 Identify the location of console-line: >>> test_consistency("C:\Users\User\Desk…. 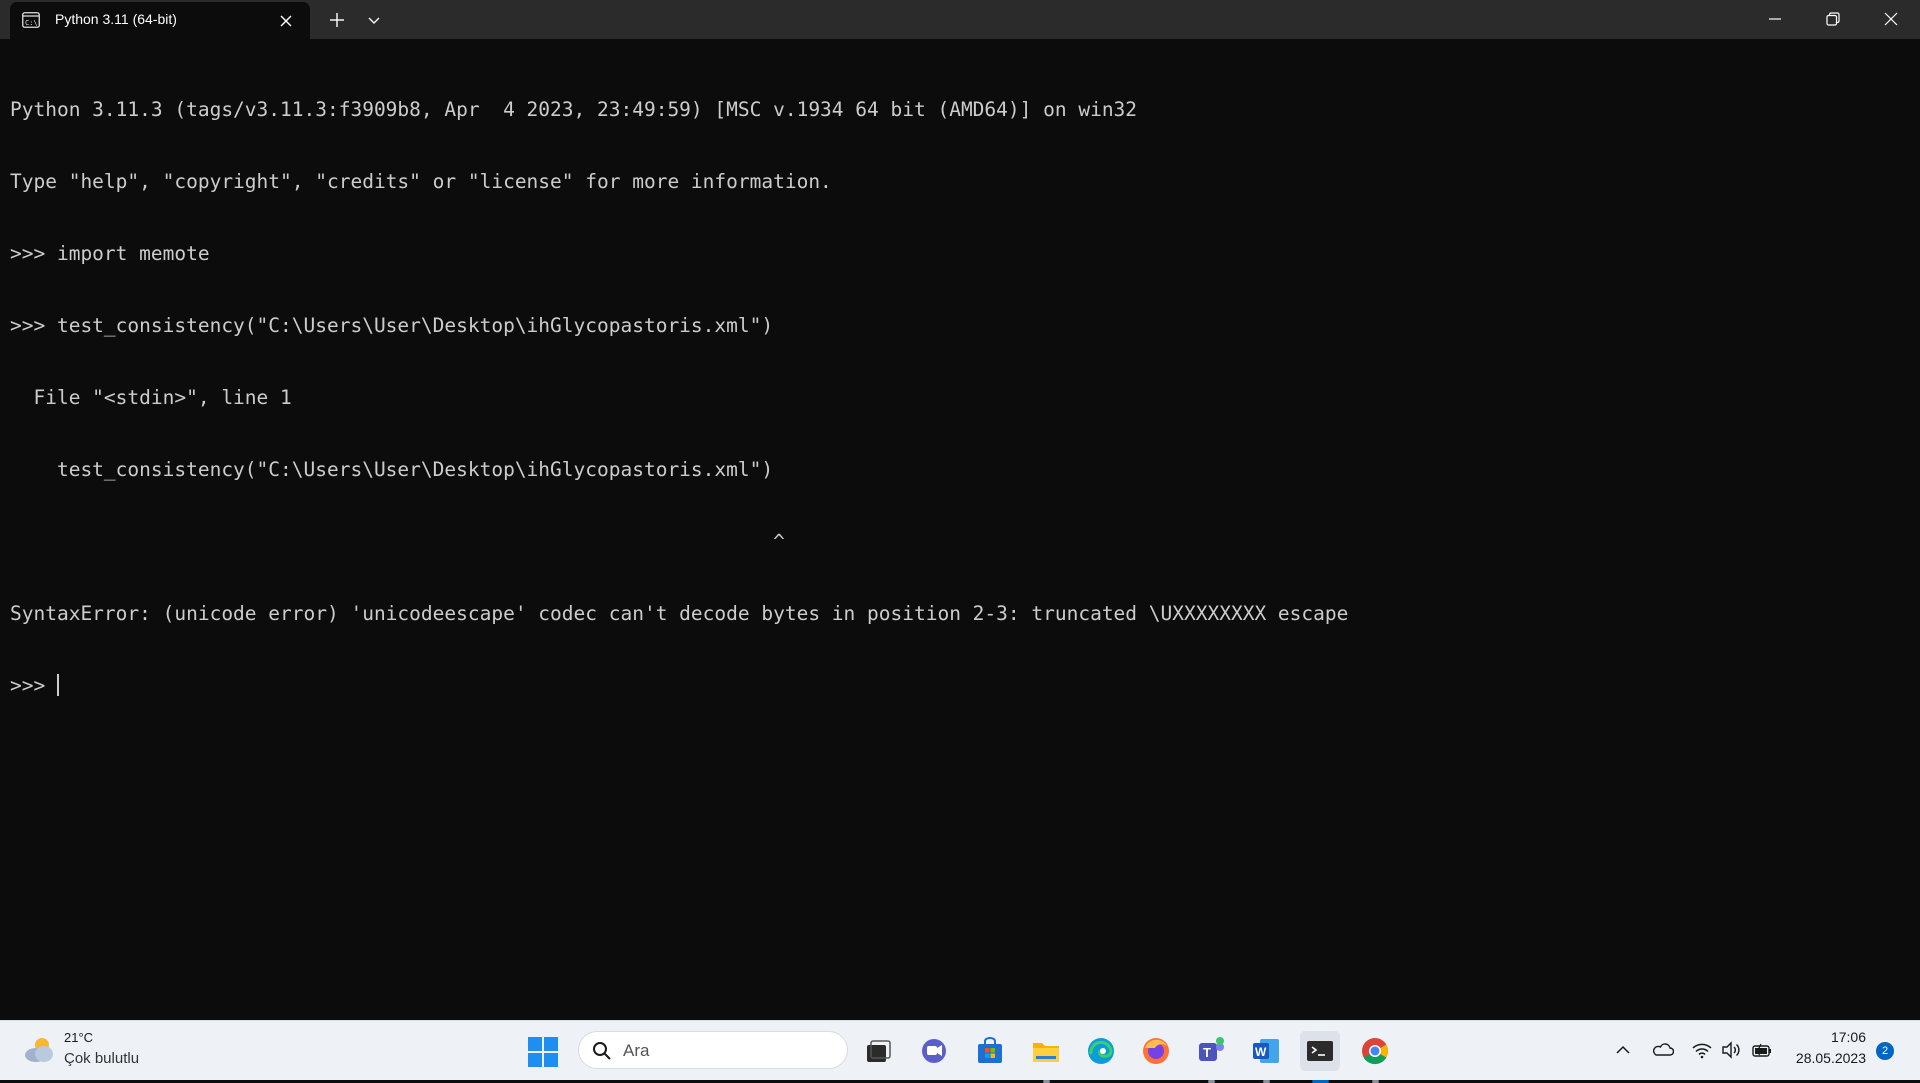
(392, 325).